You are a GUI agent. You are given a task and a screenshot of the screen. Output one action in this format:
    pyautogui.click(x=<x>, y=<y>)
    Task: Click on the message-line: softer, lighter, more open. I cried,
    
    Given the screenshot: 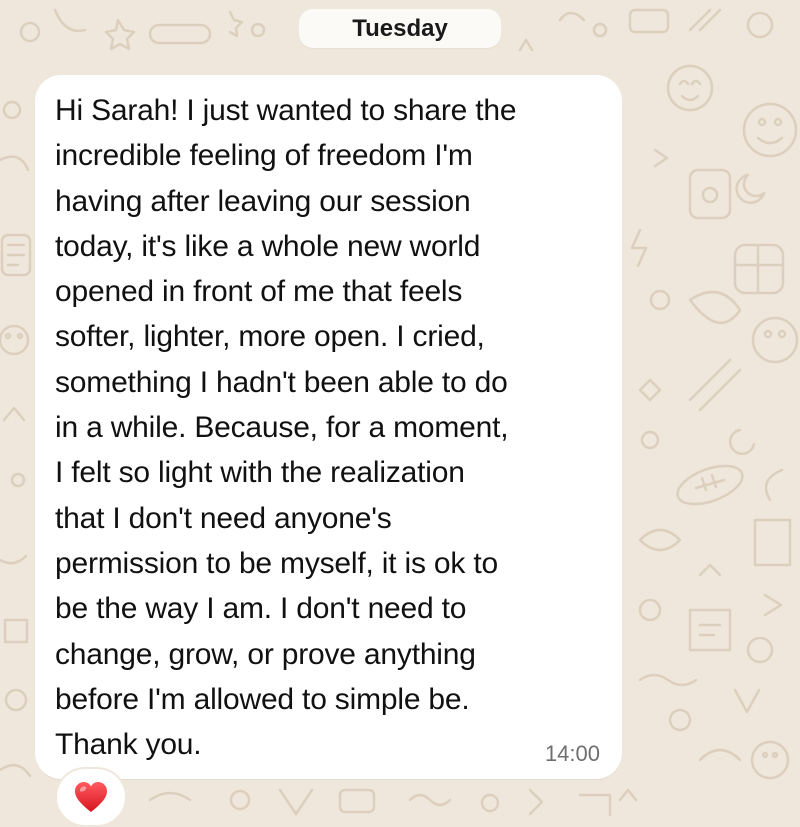 What is the action you would take?
    pyautogui.click(x=270, y=337)
    